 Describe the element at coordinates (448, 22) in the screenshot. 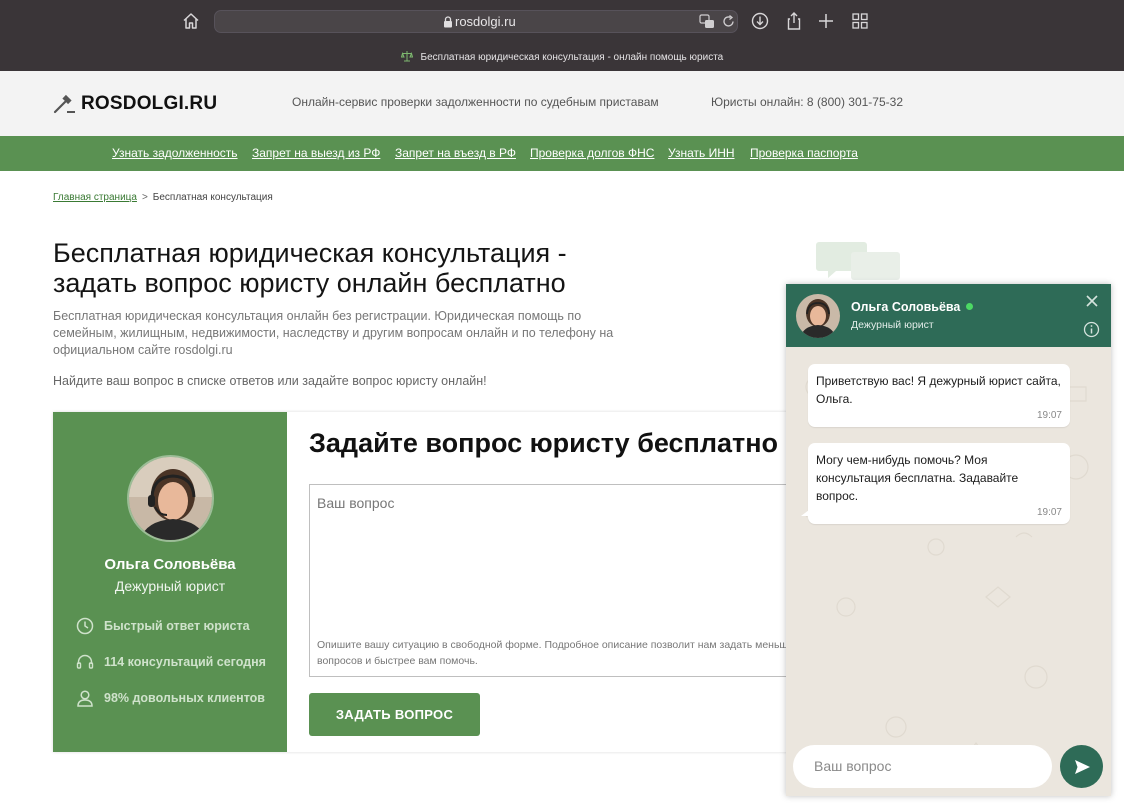

I see `lock-icon` at that location.